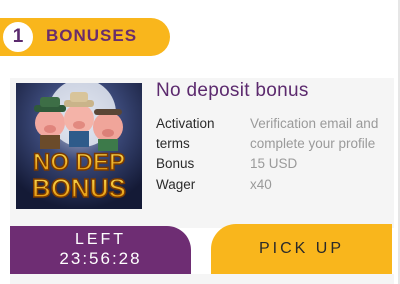  I want to click on activation-terms-label-line1: Activation, so click(185, 123).